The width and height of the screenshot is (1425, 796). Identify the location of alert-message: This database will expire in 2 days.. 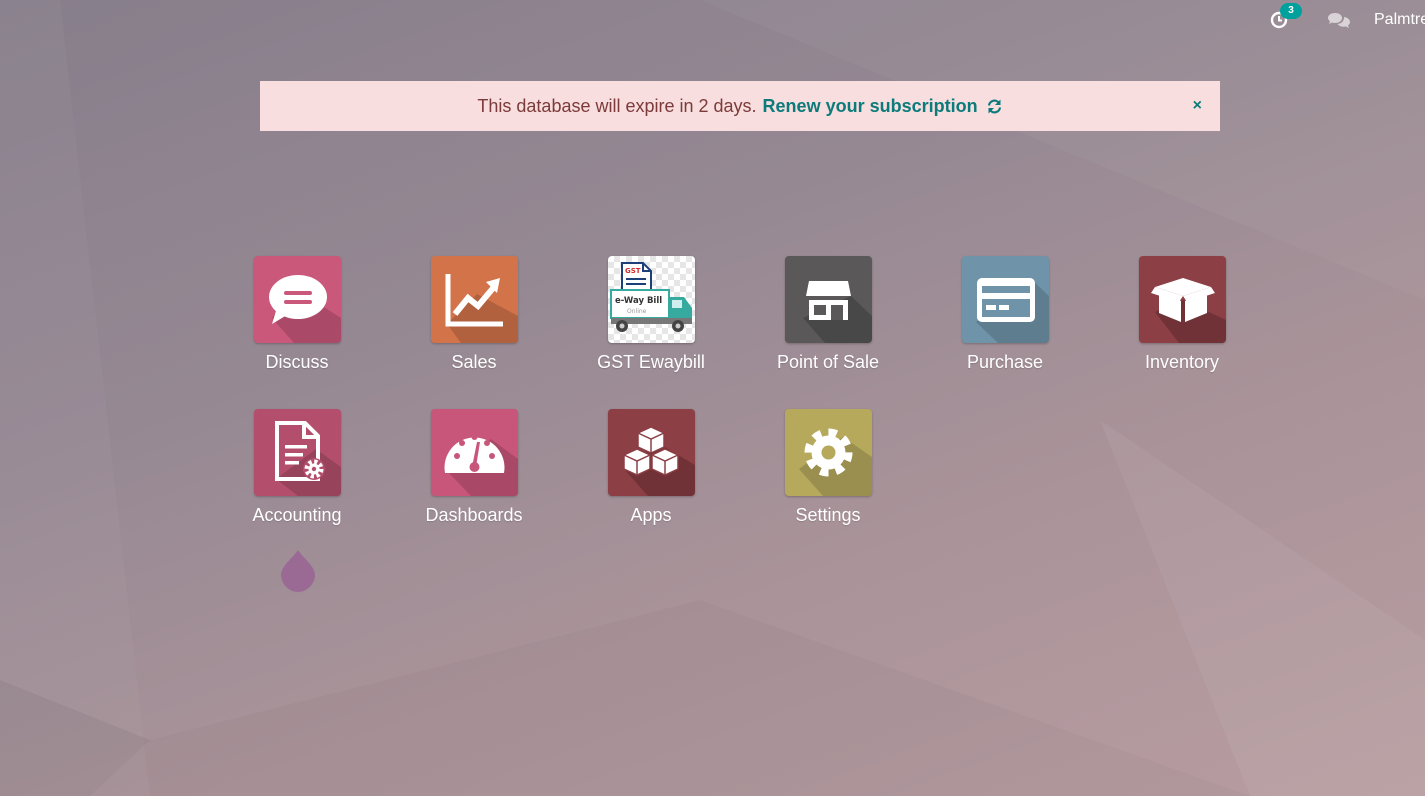
(617, 105).